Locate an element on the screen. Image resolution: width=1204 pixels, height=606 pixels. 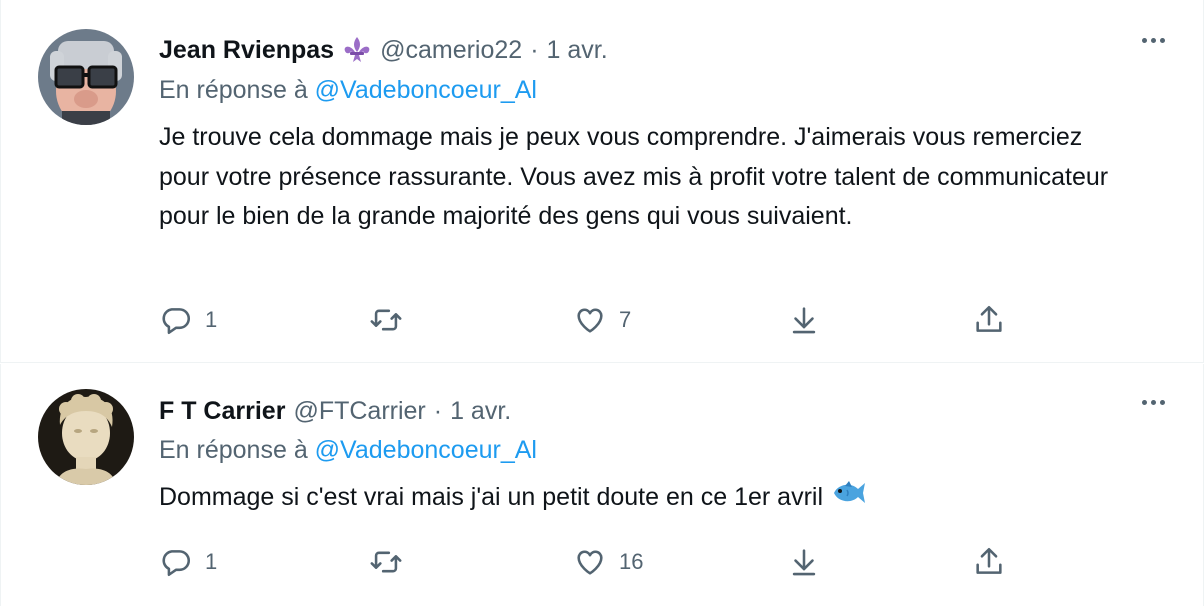
tweet-actions: 1 7 is located at coordinates (589, 320).